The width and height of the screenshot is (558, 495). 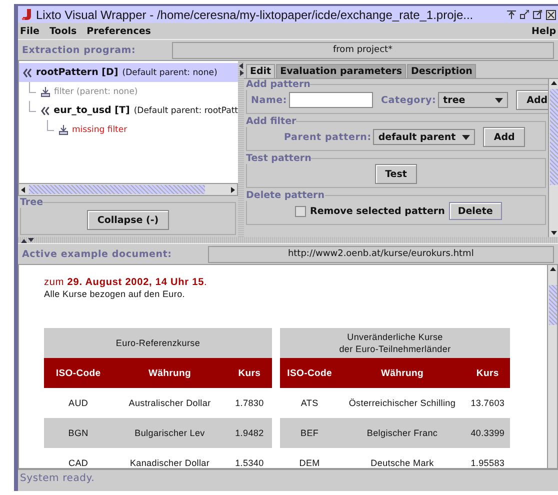 I want to click on tab: Edit, so click(x=261, y=71).